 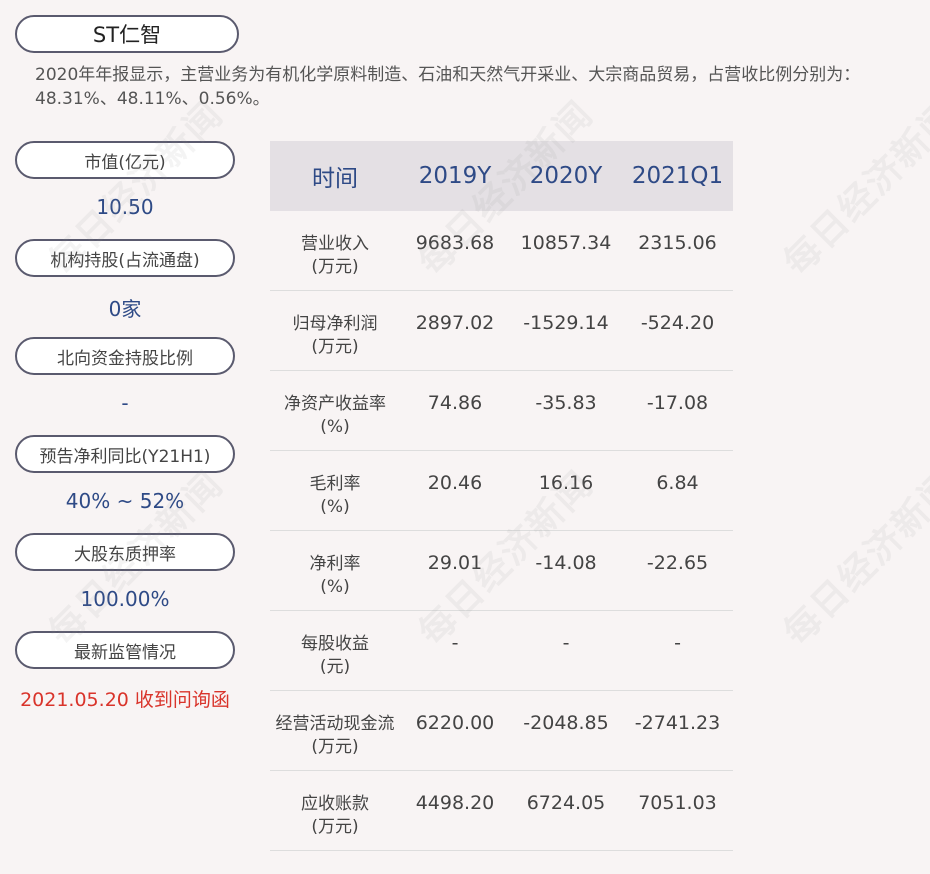 I want to click on metric-value-pledge-ratio: 100.00%, so click(x=125, y=599).